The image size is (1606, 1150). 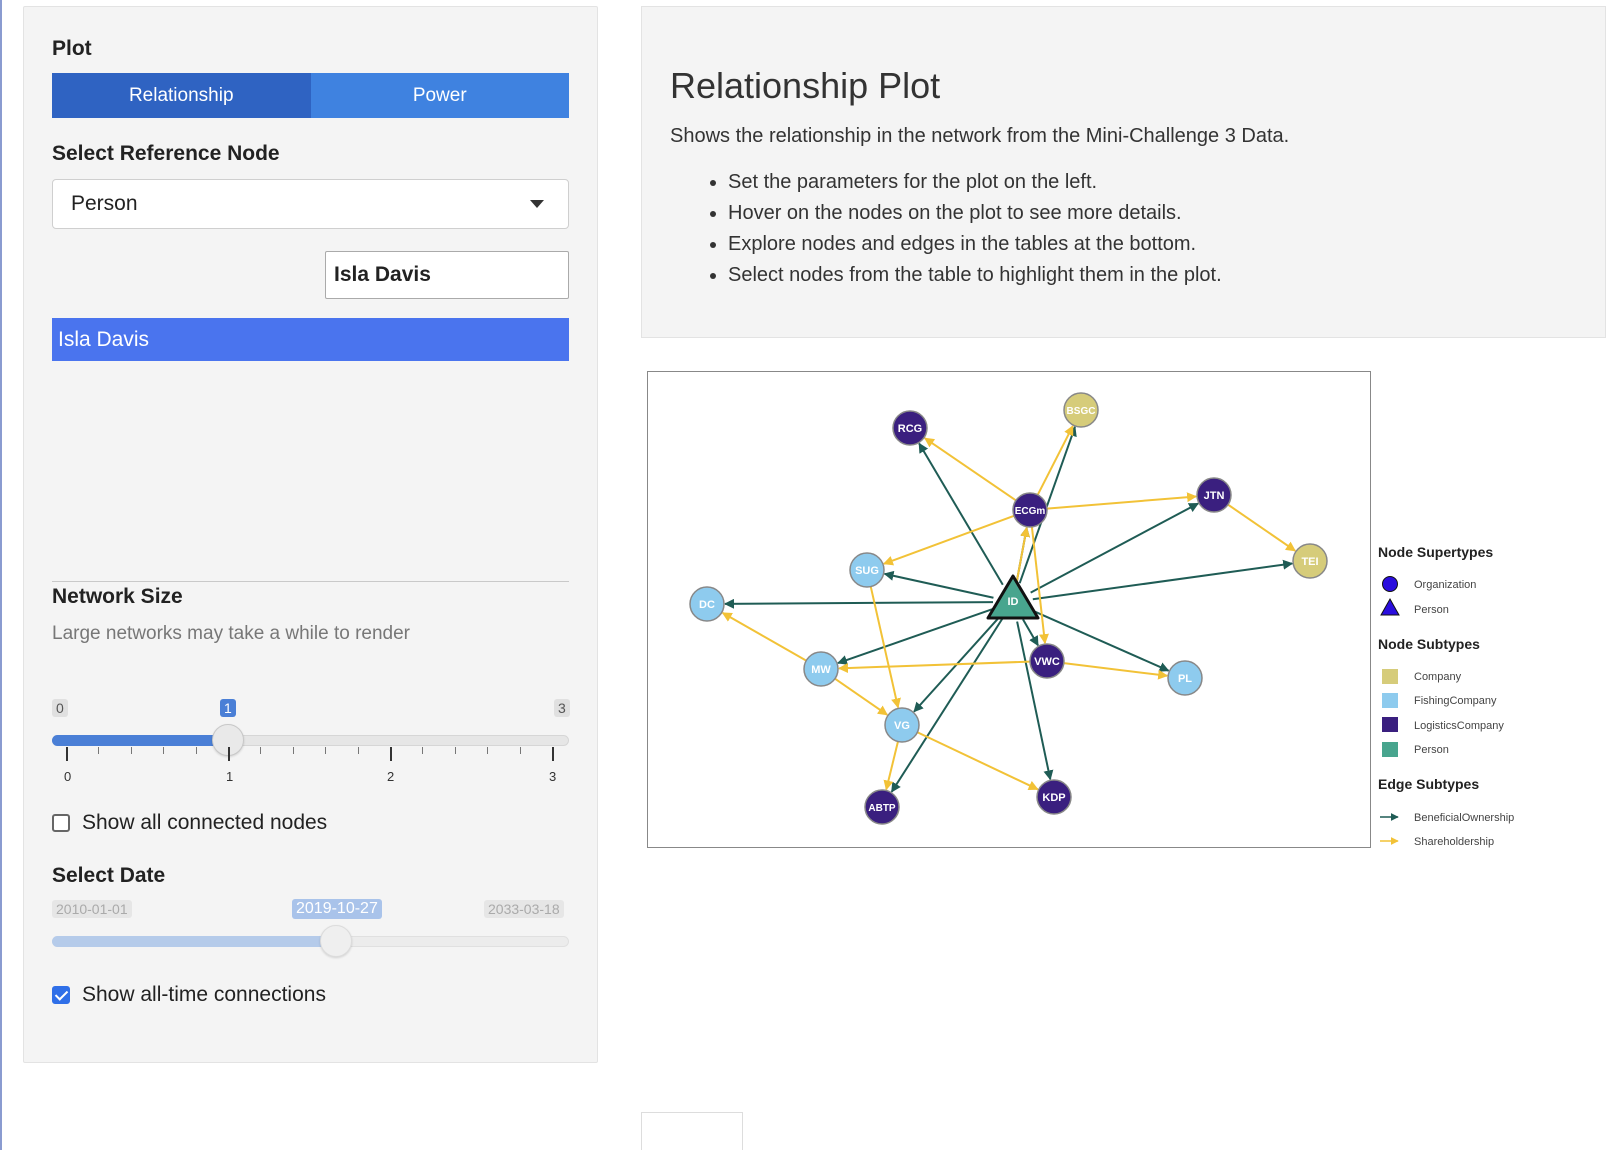 What do you see at coordinates (858, 603) in the screenshot?
I see `edge-id-dc` at bounding box center [858, 603].